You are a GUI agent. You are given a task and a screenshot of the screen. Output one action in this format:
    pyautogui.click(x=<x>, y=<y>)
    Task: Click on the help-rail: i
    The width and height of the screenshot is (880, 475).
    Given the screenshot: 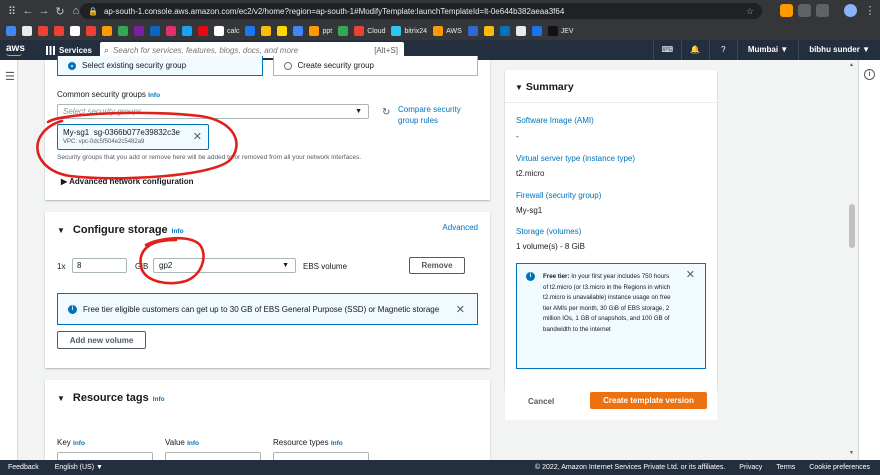 What is the action you would take?
    pyautogui.click(x=869, y=260)
    